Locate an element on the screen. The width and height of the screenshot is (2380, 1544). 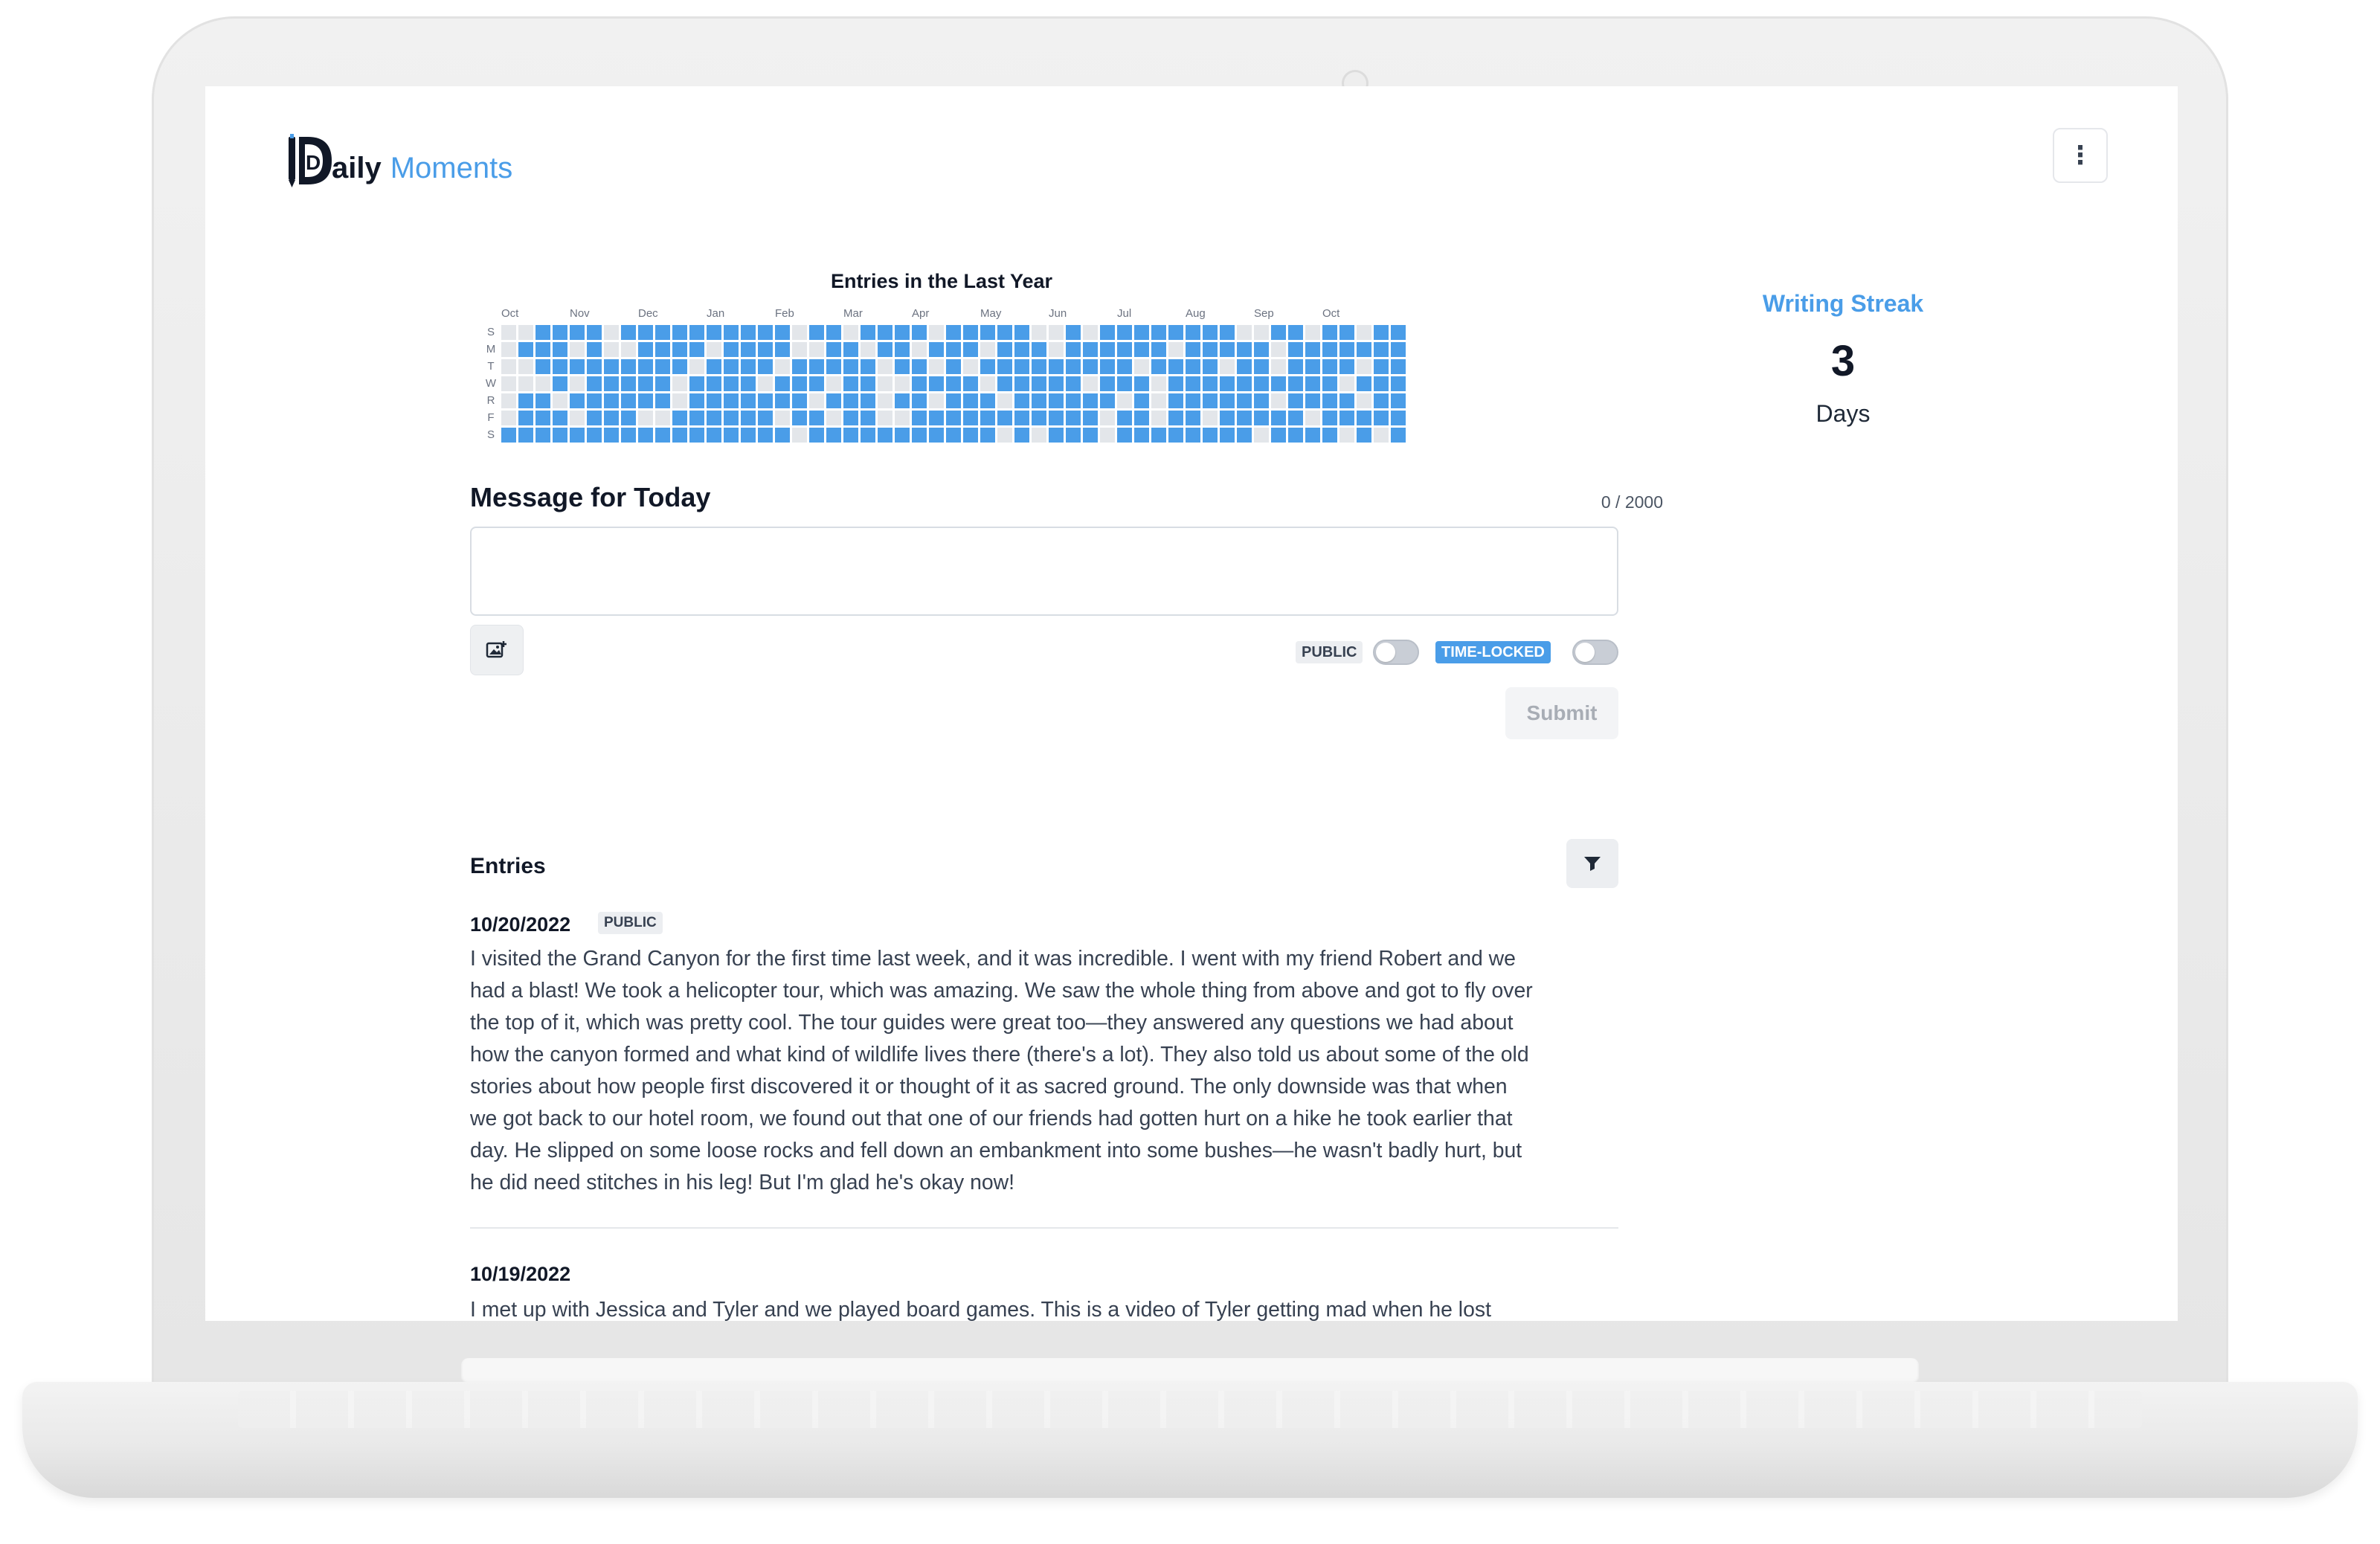
add-image-button is located at coordinates (497, 650).